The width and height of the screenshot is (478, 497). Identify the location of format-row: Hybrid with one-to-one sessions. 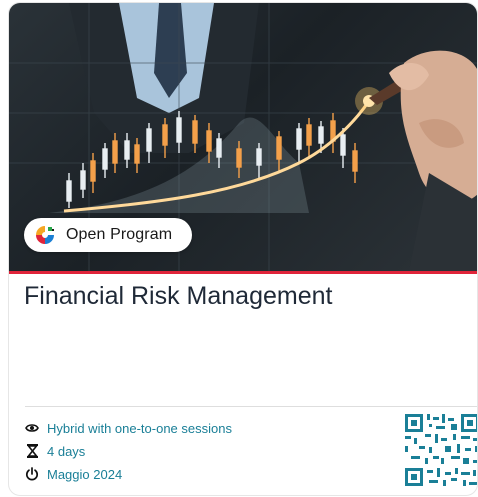
(128, 428).